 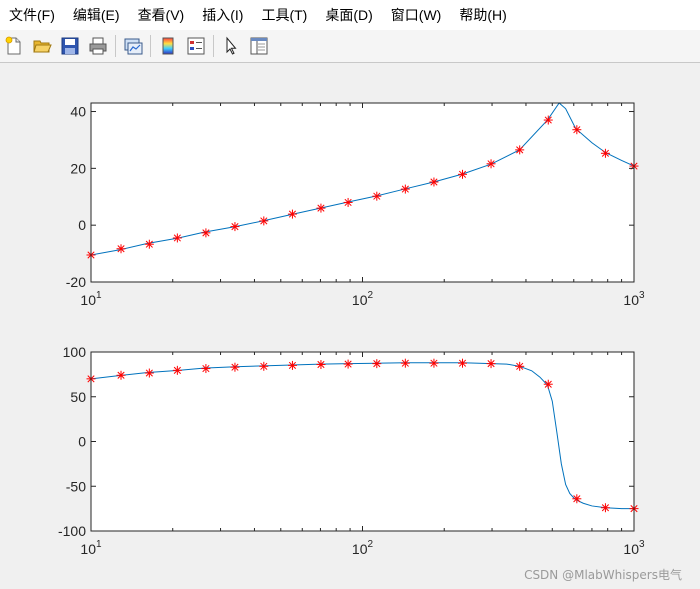 What do you see at coordinates (168, 46) in the screenshot?
I see `colorbar-icon` at bounding box center [168, 46].